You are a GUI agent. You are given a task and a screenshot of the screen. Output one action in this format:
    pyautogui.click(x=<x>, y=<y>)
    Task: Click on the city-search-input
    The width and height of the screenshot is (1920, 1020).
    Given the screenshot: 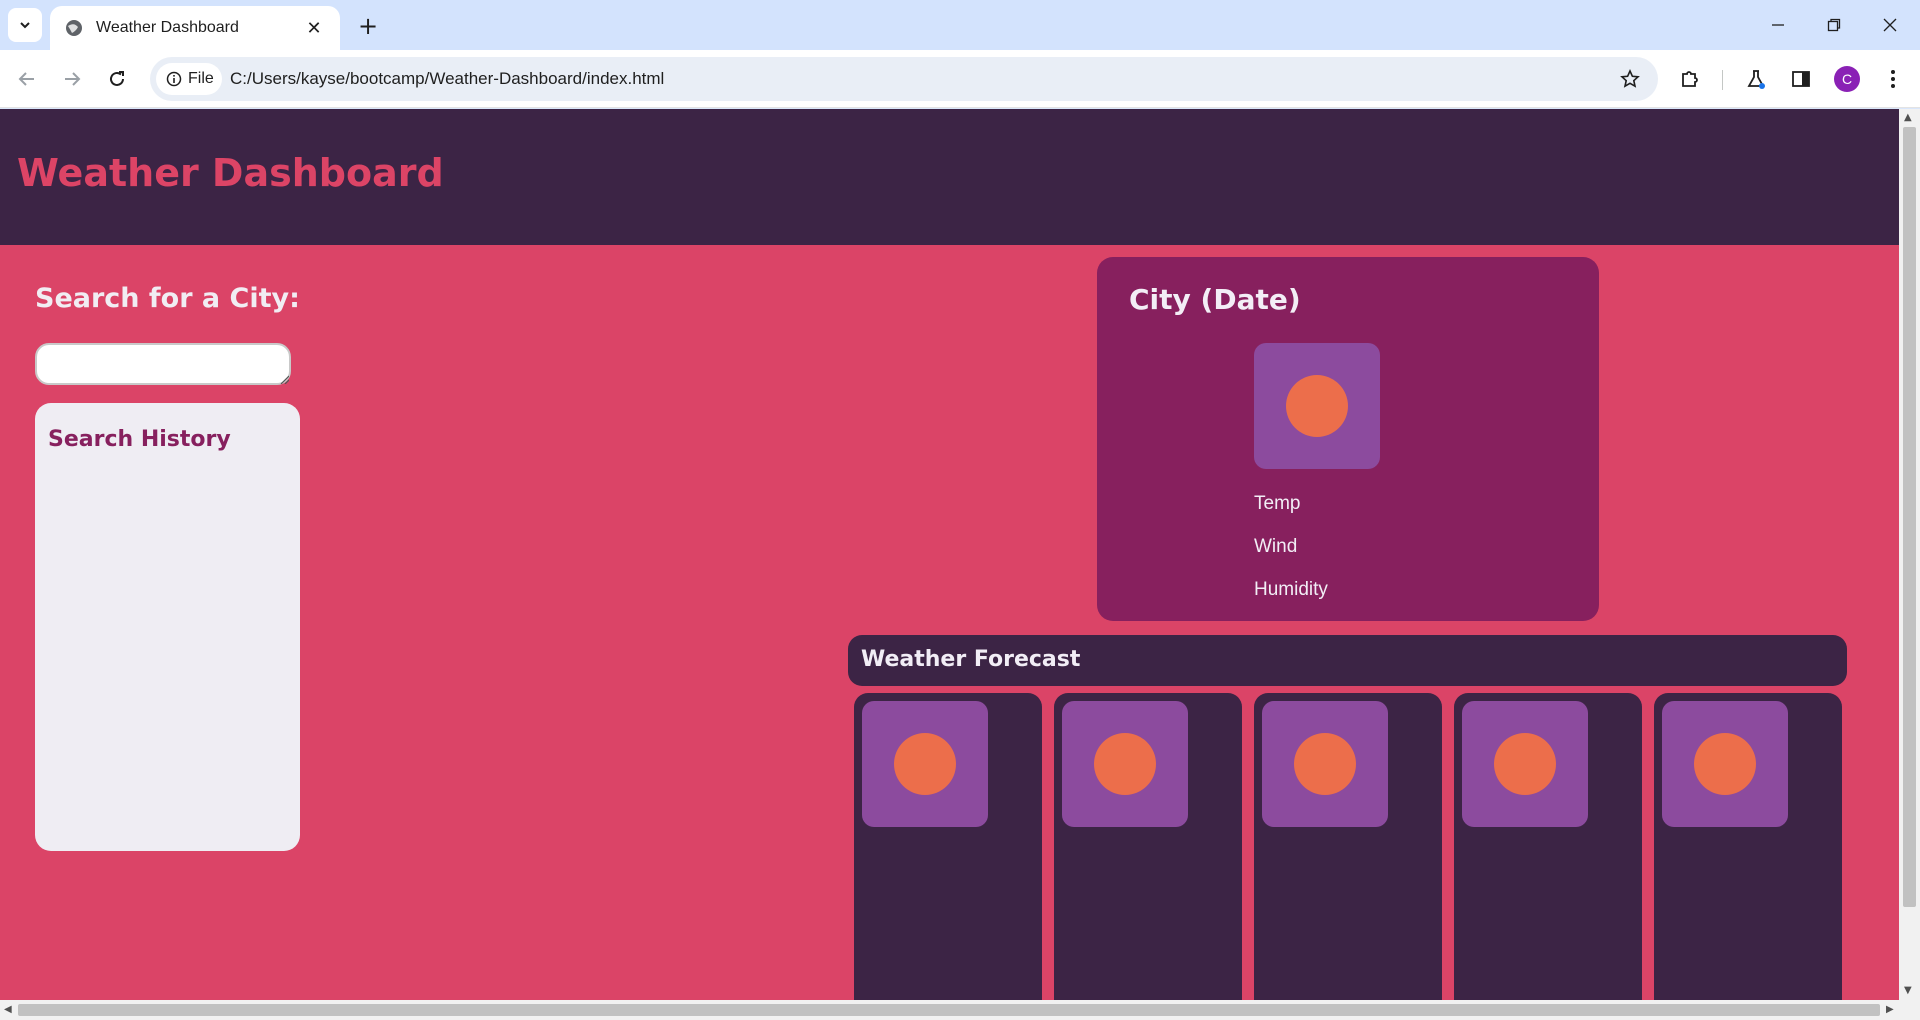 What is the action you would take?
    pyautogui.click(x=163, y=364)
    